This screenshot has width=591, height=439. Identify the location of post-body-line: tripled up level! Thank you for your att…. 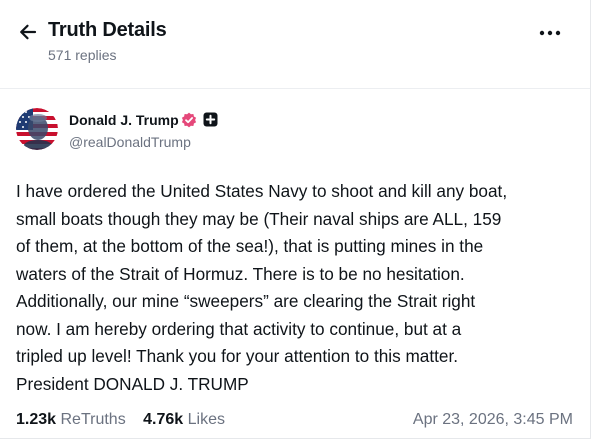
(237, 356).